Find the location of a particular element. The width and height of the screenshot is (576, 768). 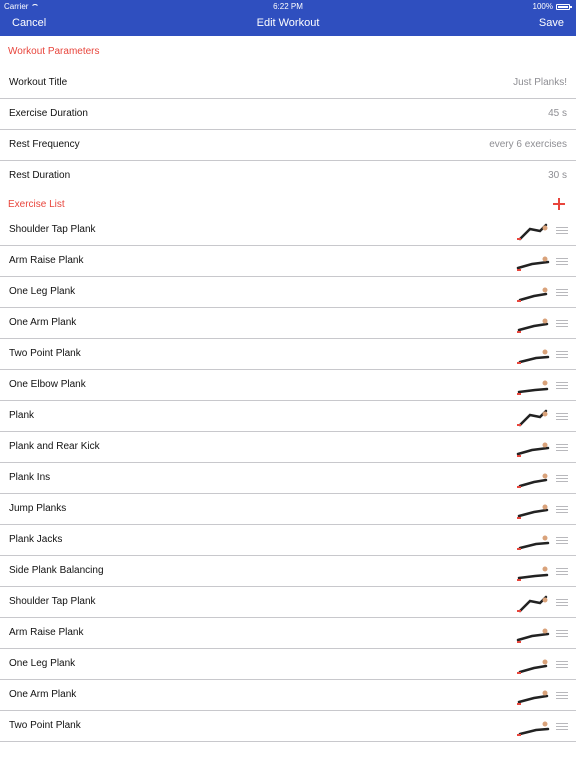

exercise-name: Plank is located at coordinates (22, 415).